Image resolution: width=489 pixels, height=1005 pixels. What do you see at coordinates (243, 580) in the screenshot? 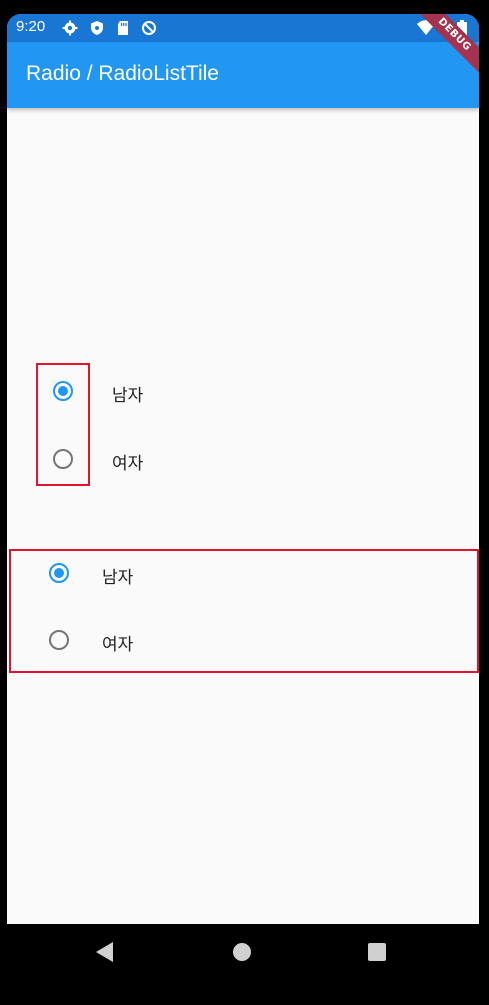
I see `radio-list-tile-male: 남자` at bounding box center [243, 580].